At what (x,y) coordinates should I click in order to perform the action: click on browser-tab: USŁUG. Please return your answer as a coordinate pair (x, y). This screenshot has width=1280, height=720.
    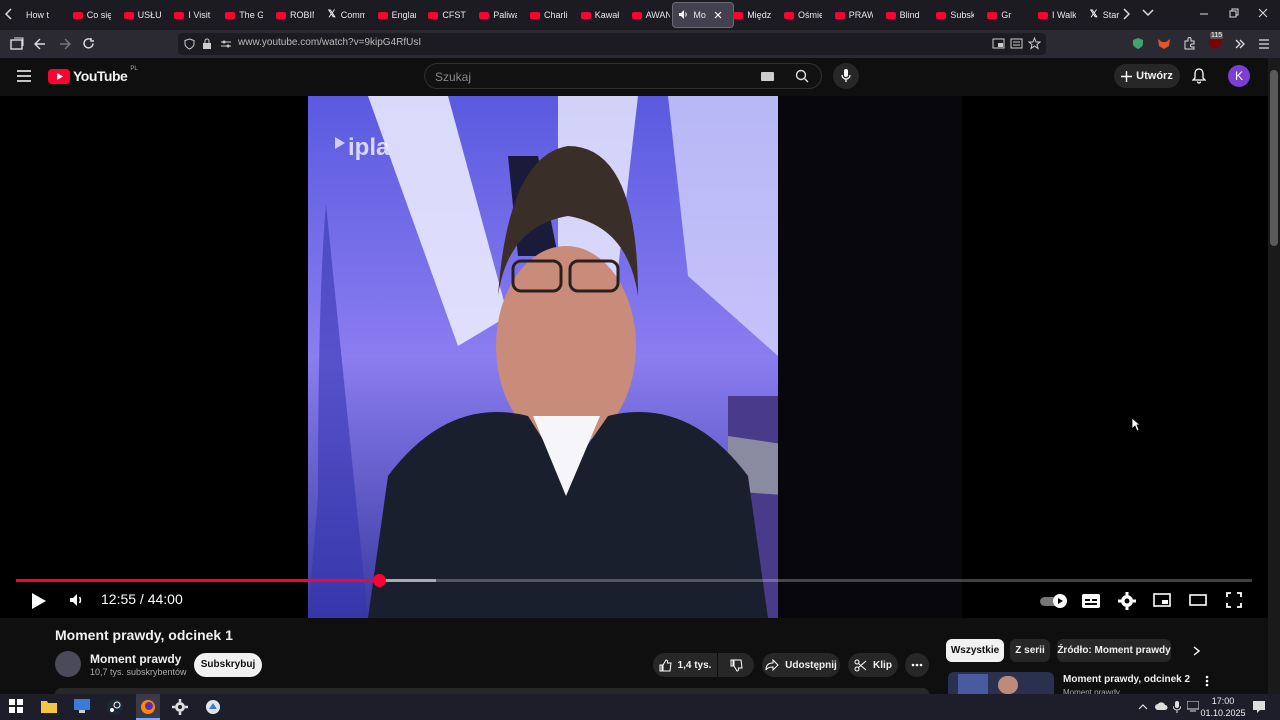
    Looking at the image, I should click on (140, 15).